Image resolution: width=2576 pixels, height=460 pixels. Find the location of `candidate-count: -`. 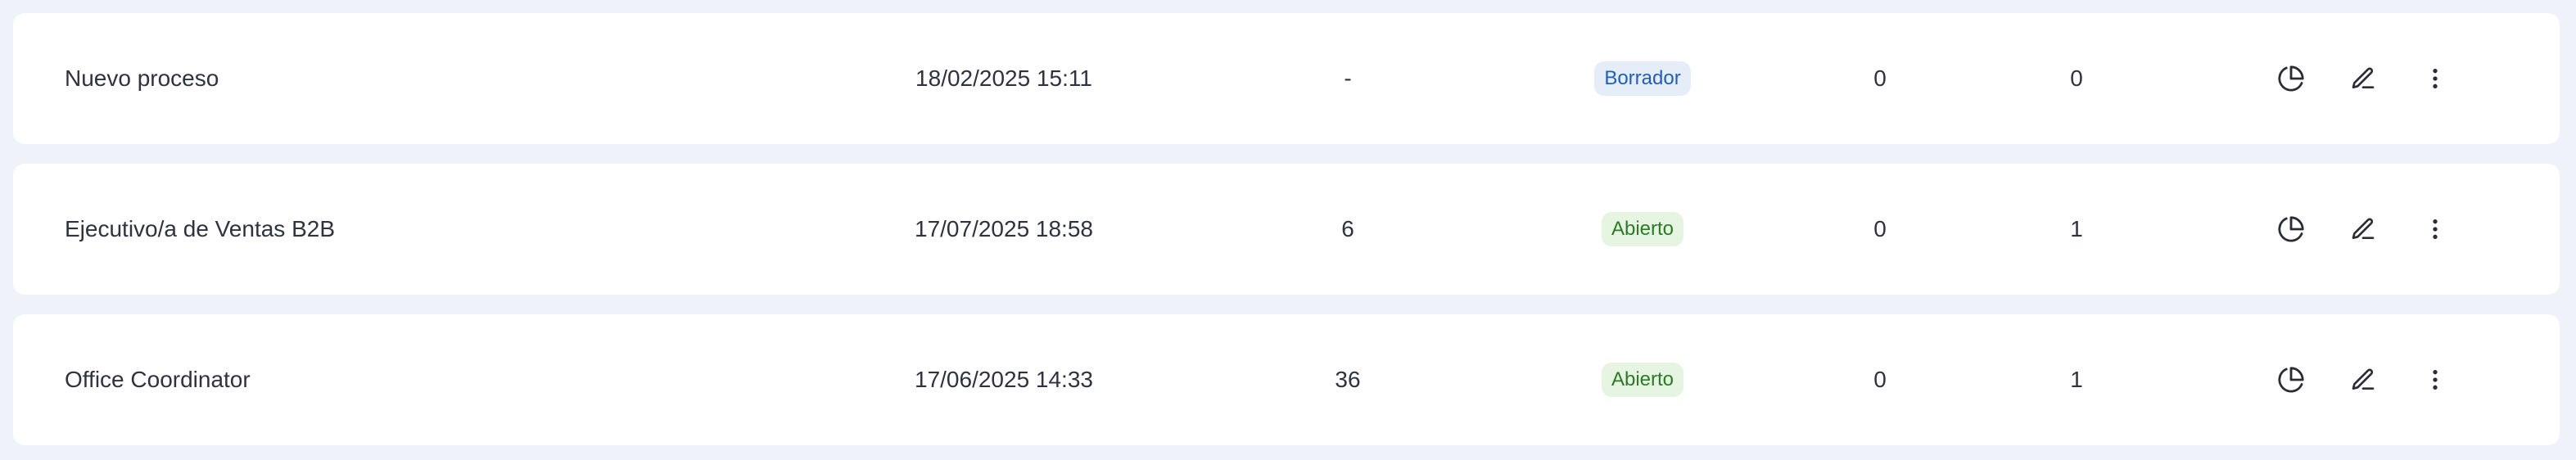

candidate-count: - is located at coordinates (1348, 78).